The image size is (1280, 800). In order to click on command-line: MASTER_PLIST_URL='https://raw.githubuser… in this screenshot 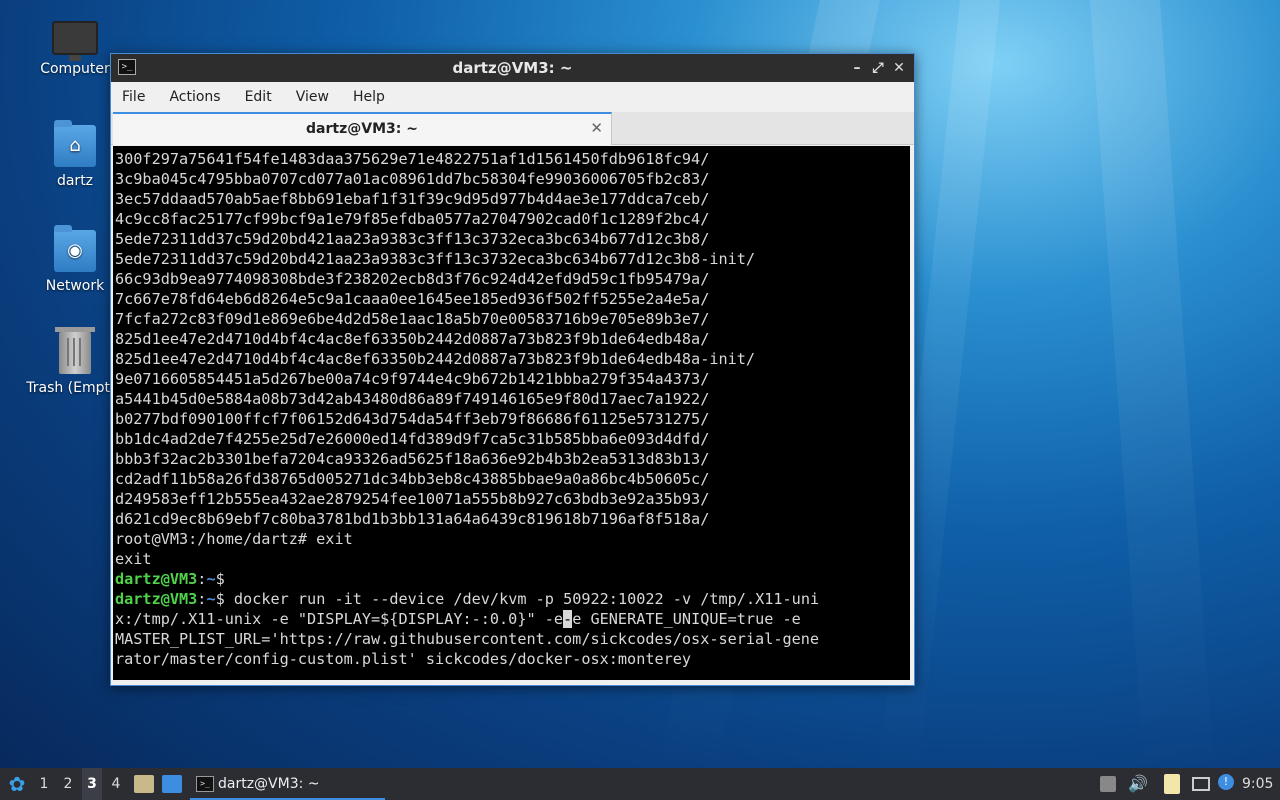, I will do `click(467, 639)`.